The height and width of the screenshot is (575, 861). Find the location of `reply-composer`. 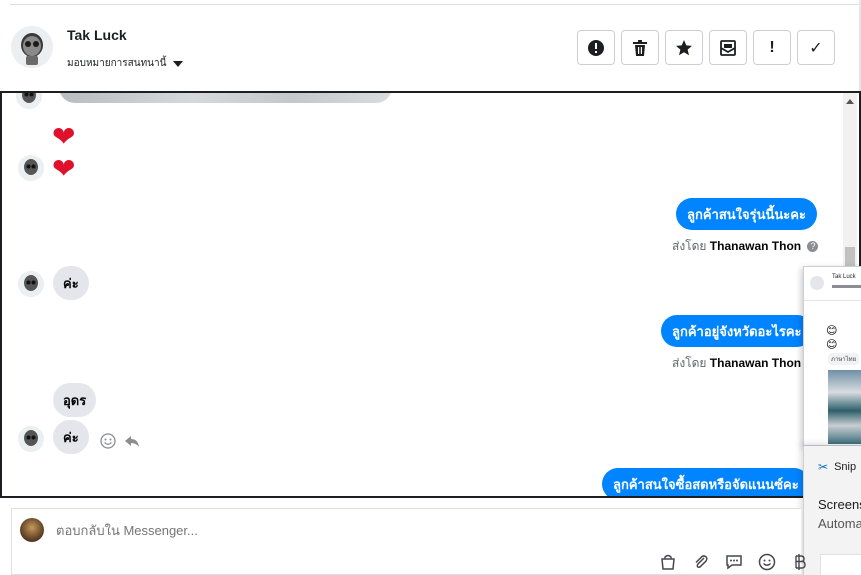

reply-composer is located at coordinates (408, 541).